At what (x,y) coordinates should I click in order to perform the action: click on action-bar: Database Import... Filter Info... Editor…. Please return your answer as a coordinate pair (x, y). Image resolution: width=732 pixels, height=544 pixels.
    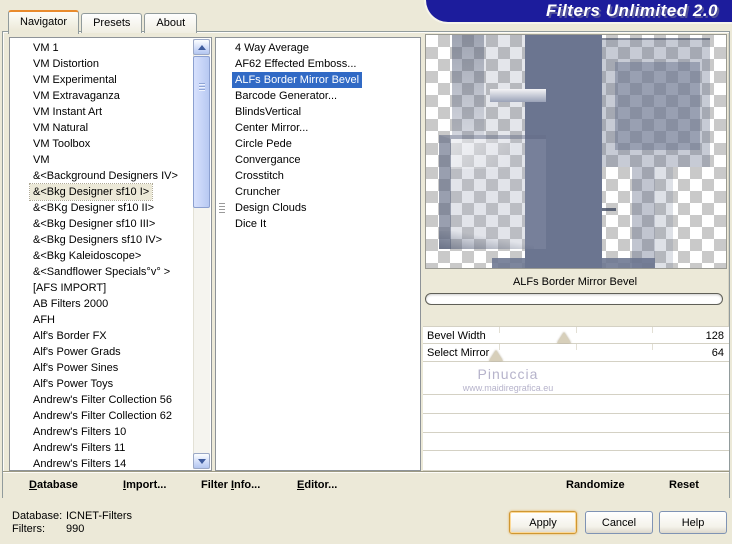
    Looking at the image, I should click on (366, 484).